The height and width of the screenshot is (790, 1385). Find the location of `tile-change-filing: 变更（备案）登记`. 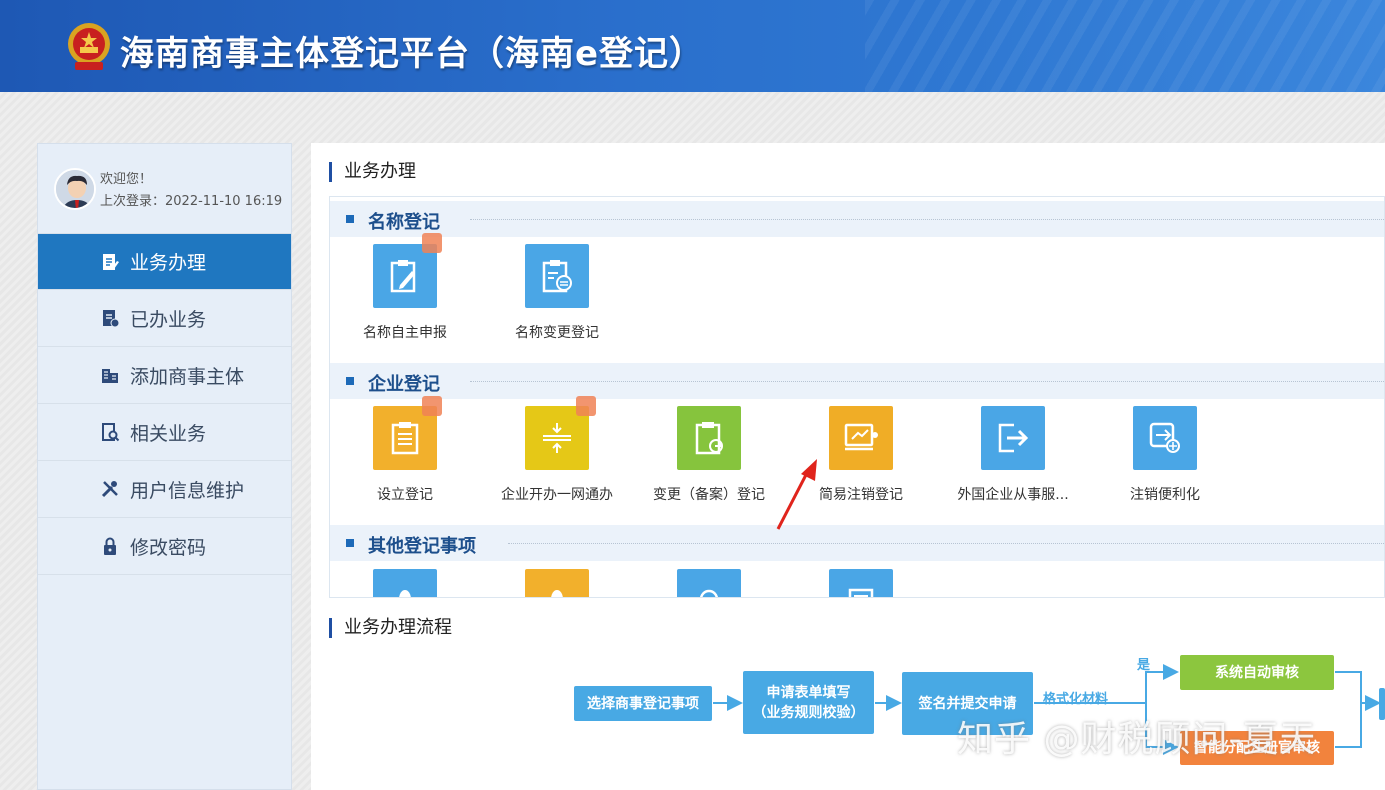

tile-change-filing: 变更（备案）登记 is located at coordinates (709, 455).